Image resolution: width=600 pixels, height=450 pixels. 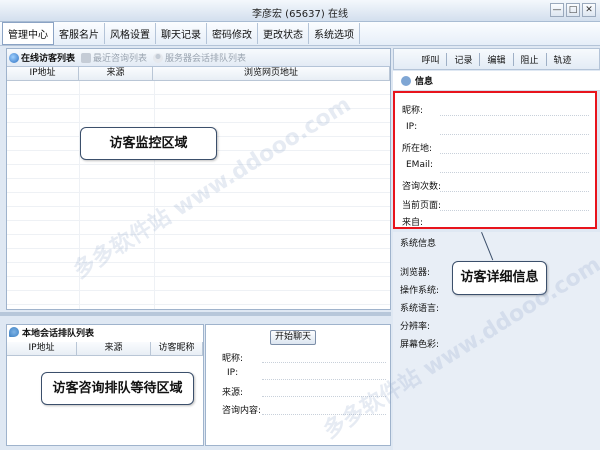 What do you see at coordinates (232, 33) in the screenshot?
I see `menu-change-password: 密码修改` at bounding box center [232, 33].